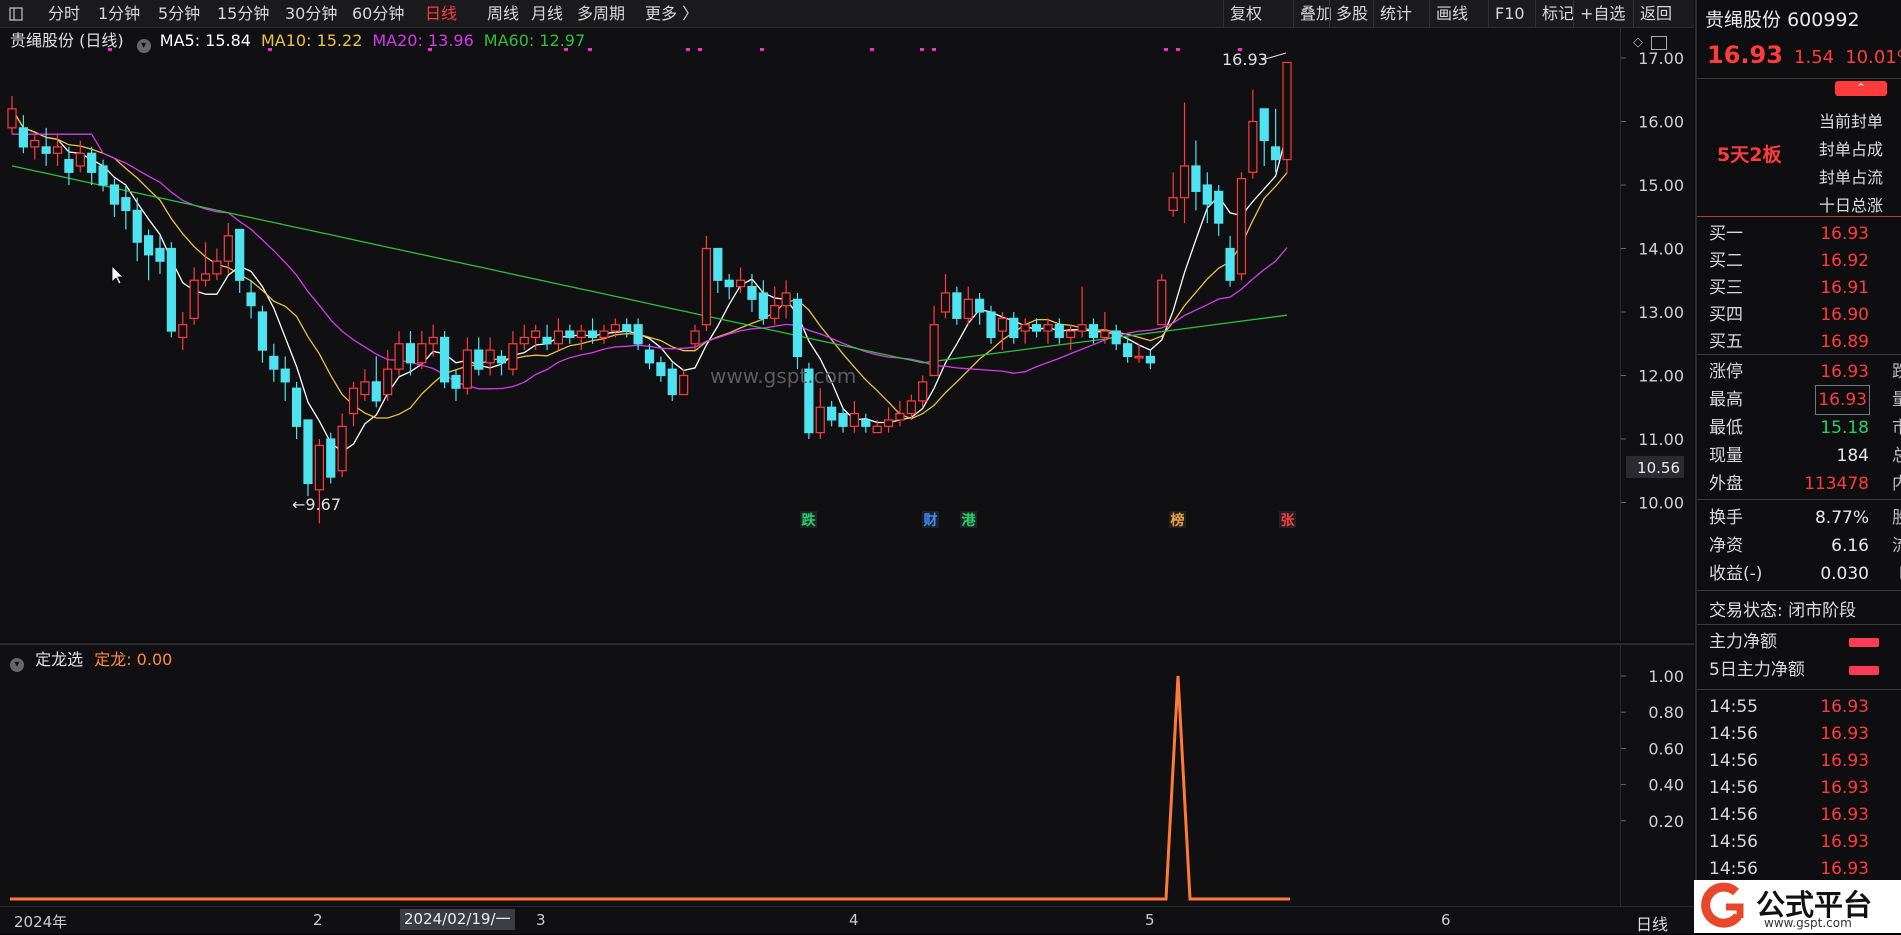  What do you see at coordinates (1452, 13) in the screenshot?
I see `toolbar-button-4: 画线` at bounding box center [1452, 13].